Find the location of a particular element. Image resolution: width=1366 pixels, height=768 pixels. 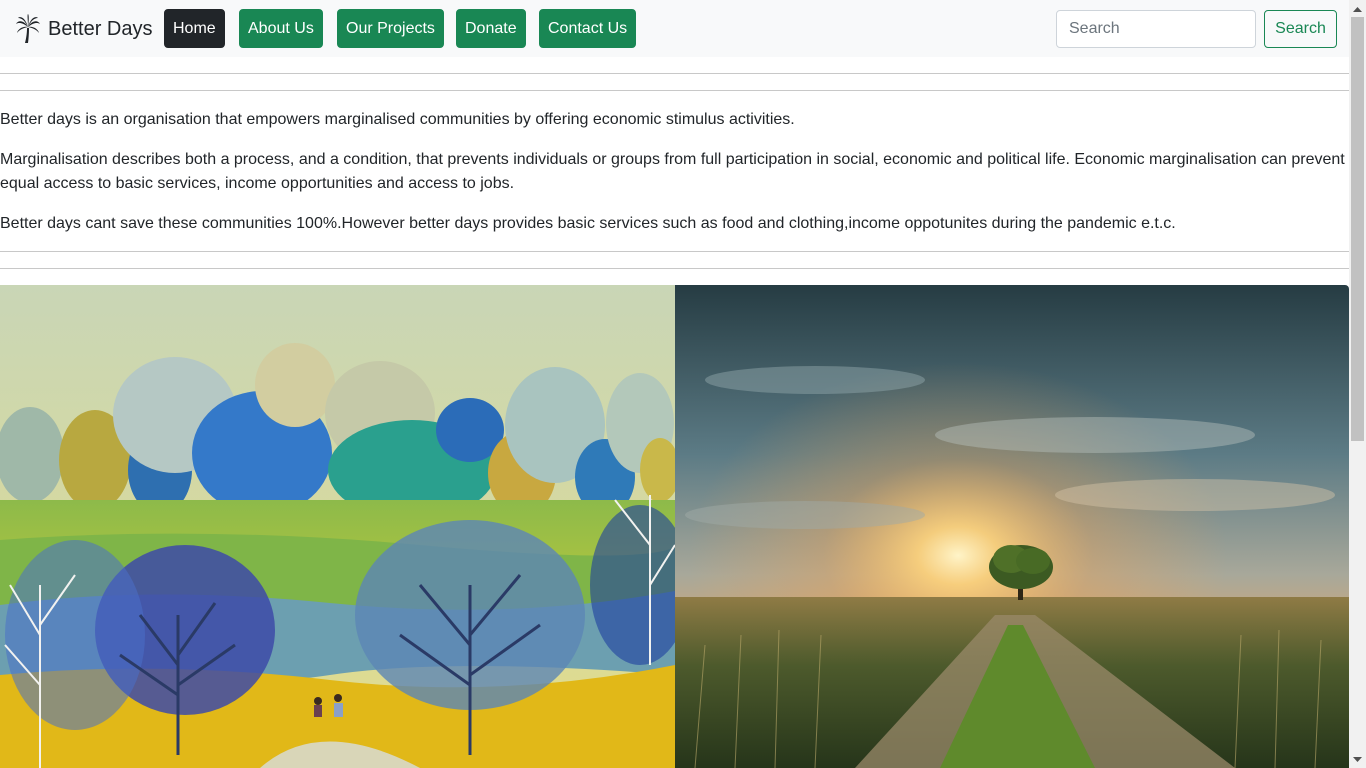

palm-tree-icon is located at coordinates (28, 28).